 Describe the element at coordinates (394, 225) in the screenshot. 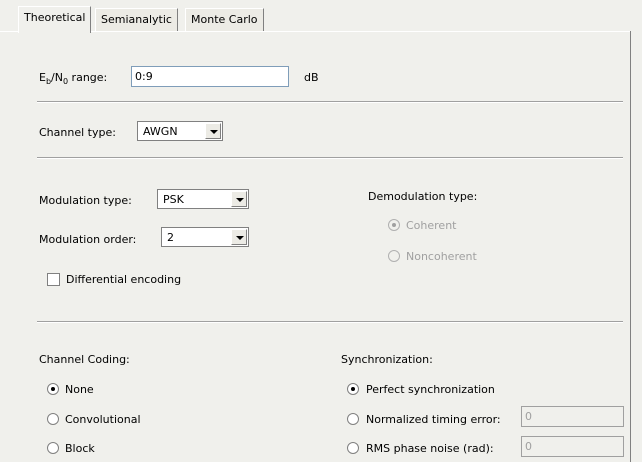

I see `coherent-radio` at that location.